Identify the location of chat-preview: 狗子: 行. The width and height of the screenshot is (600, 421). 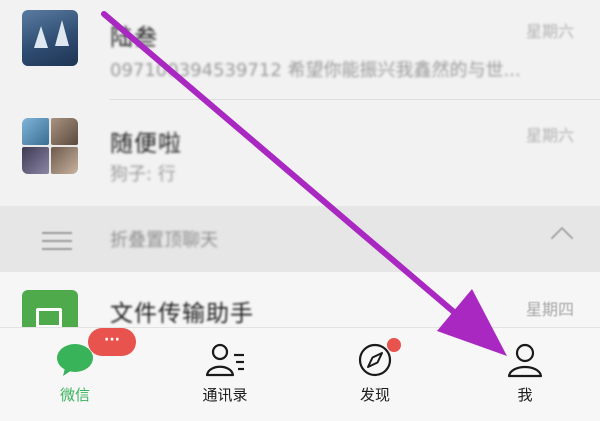
(143, 174).